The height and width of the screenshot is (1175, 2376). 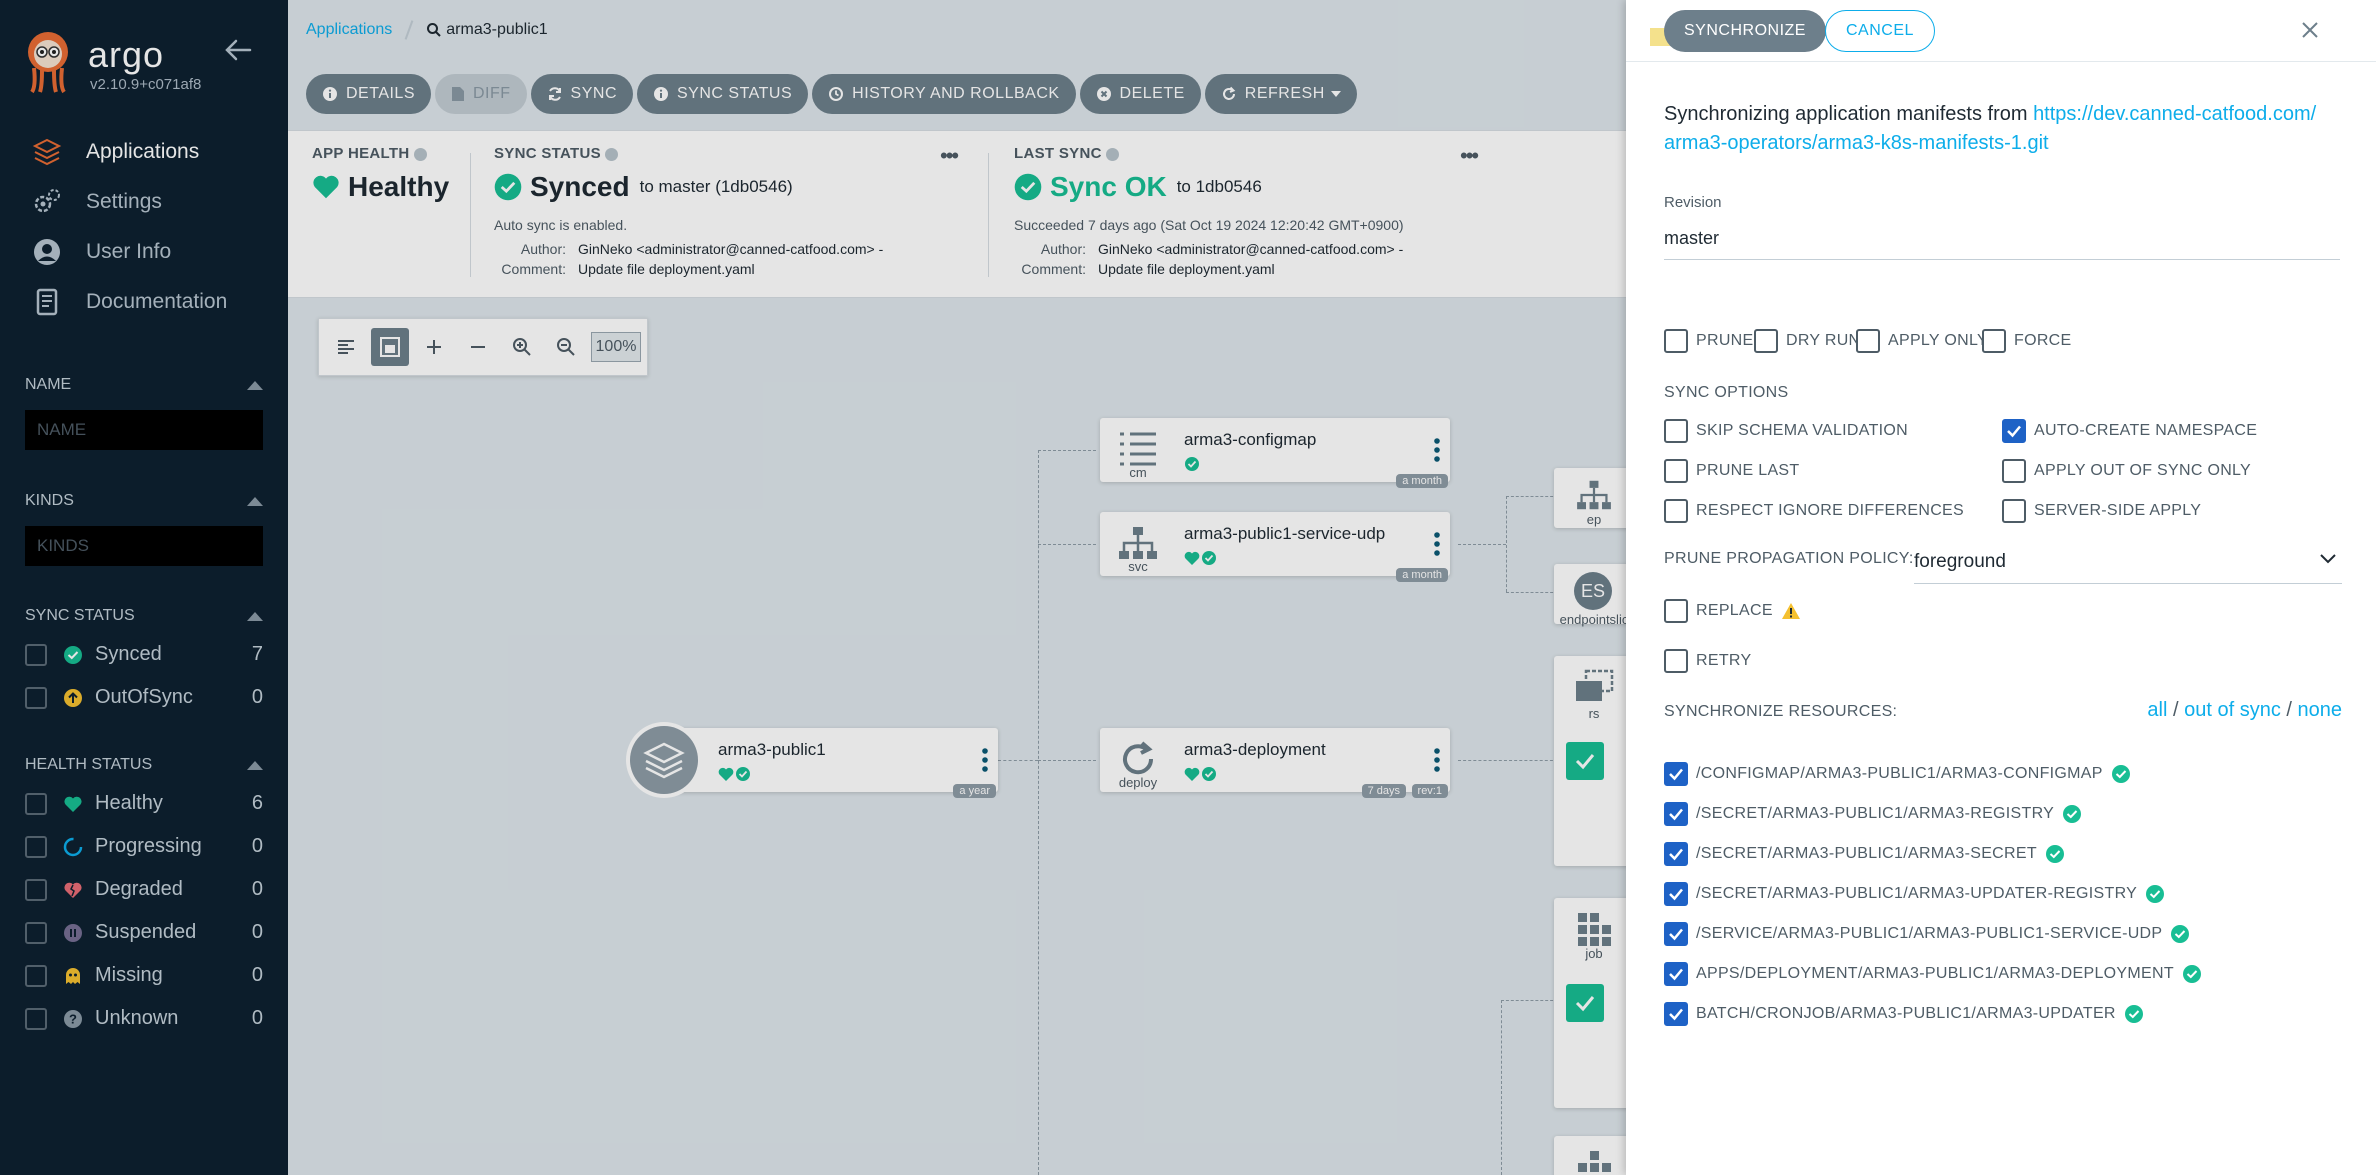 I want to click on option-label: DRY RUN, so click(x=1823, y=340).